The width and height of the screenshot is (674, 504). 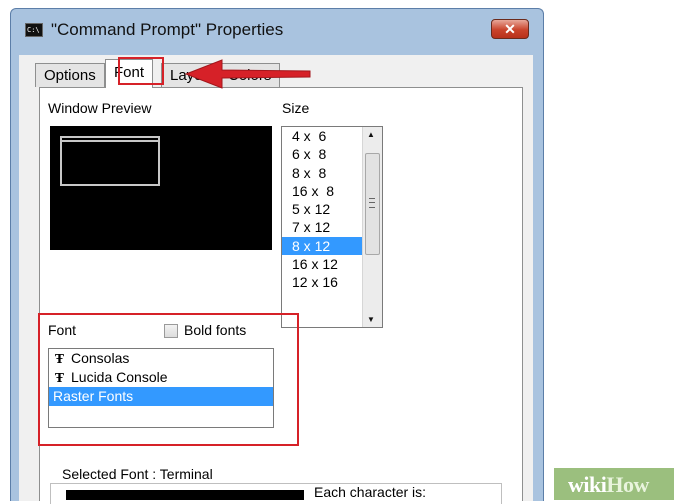 I want to click on preview-window-outline, so click(x=110, y=161).